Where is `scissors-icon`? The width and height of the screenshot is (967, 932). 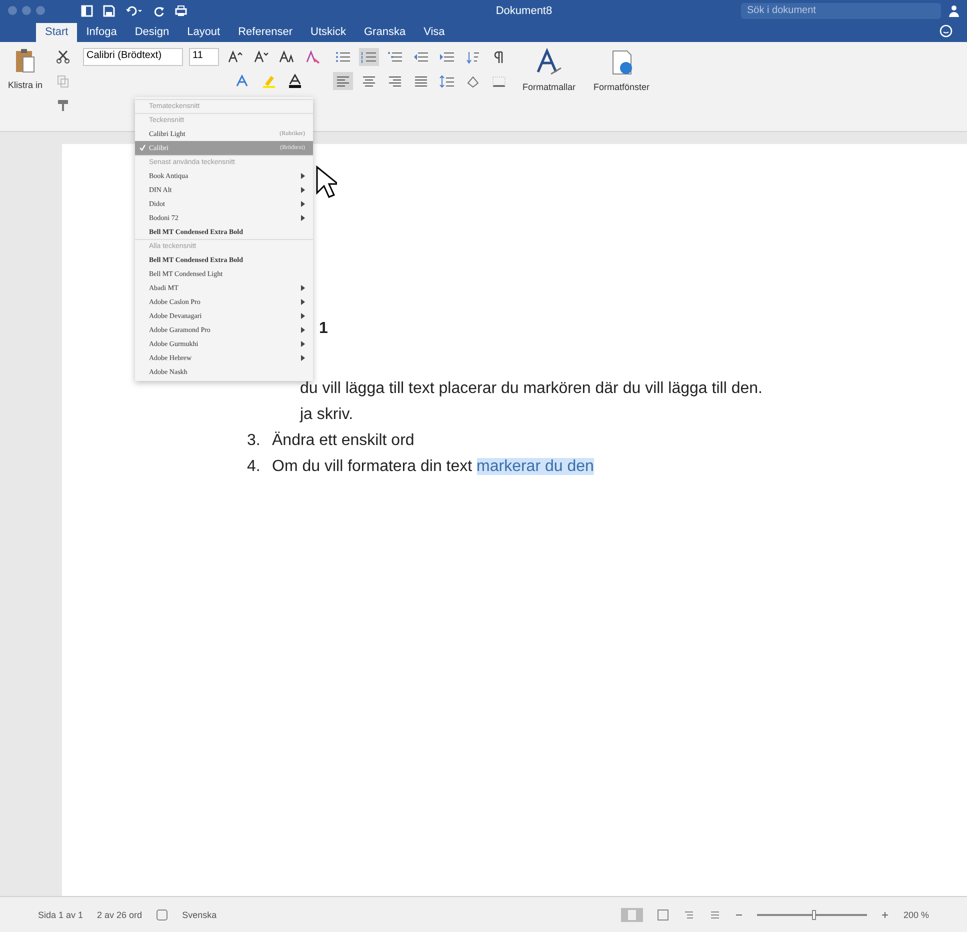 scissors-icon is located at coordinates (62, 57).